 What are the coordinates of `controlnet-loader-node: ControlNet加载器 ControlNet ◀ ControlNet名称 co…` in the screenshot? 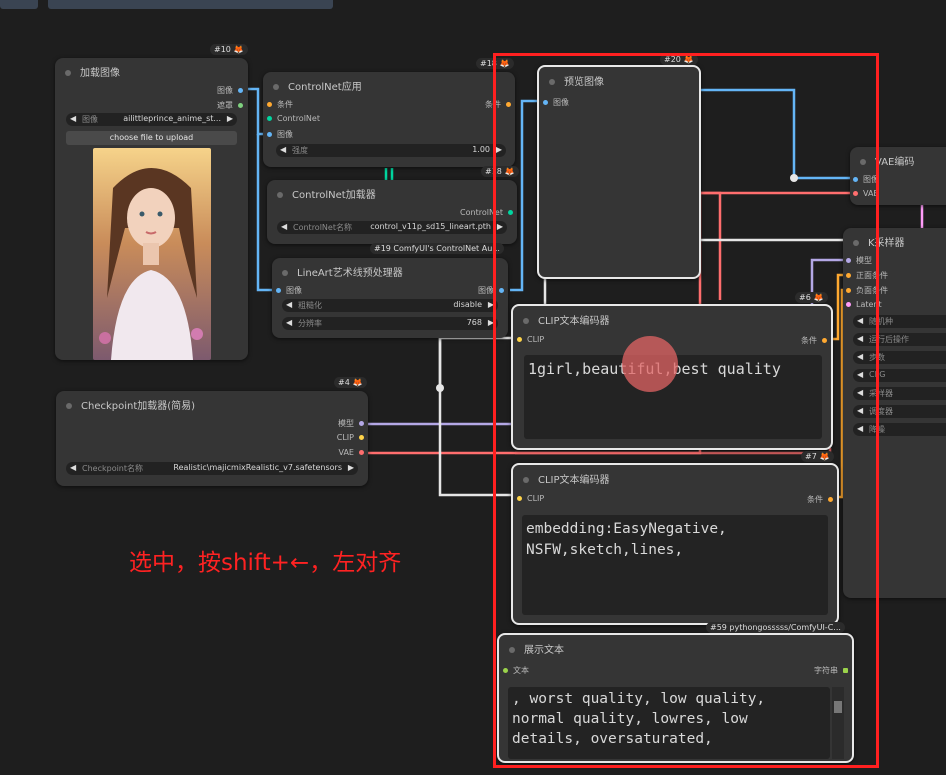 It's located at (392, 212).